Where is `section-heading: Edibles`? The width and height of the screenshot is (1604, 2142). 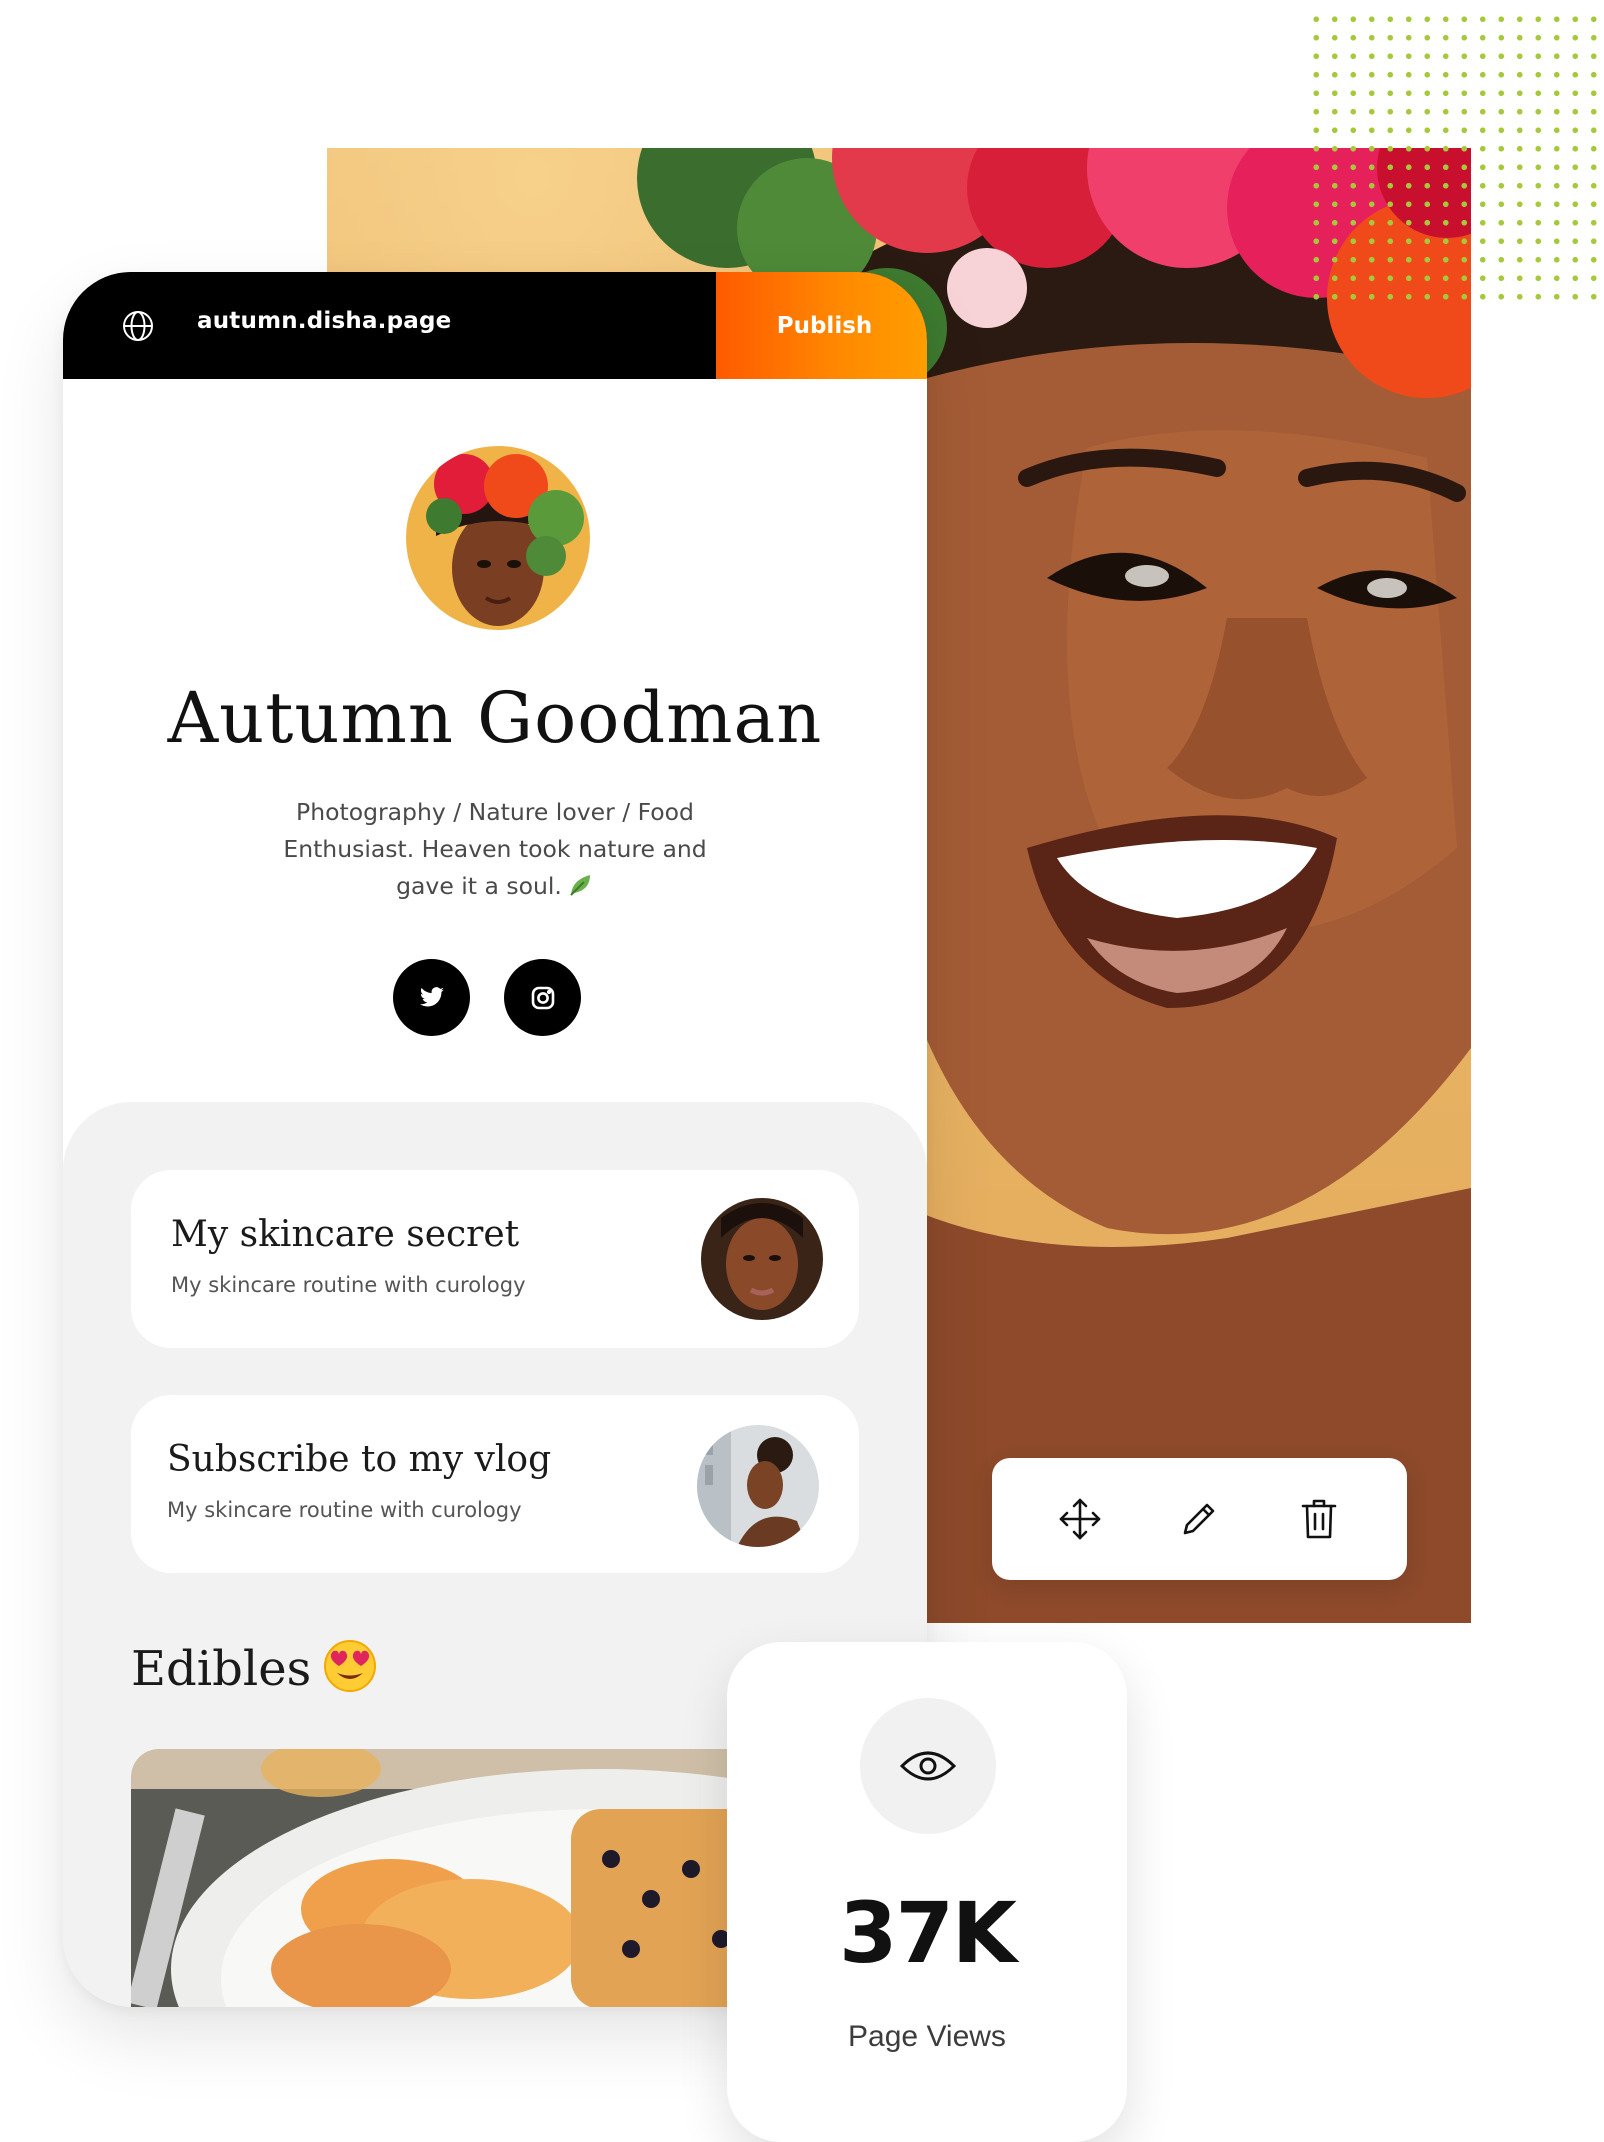
section-heading: Edibles is located at coordinates (254, 1672).